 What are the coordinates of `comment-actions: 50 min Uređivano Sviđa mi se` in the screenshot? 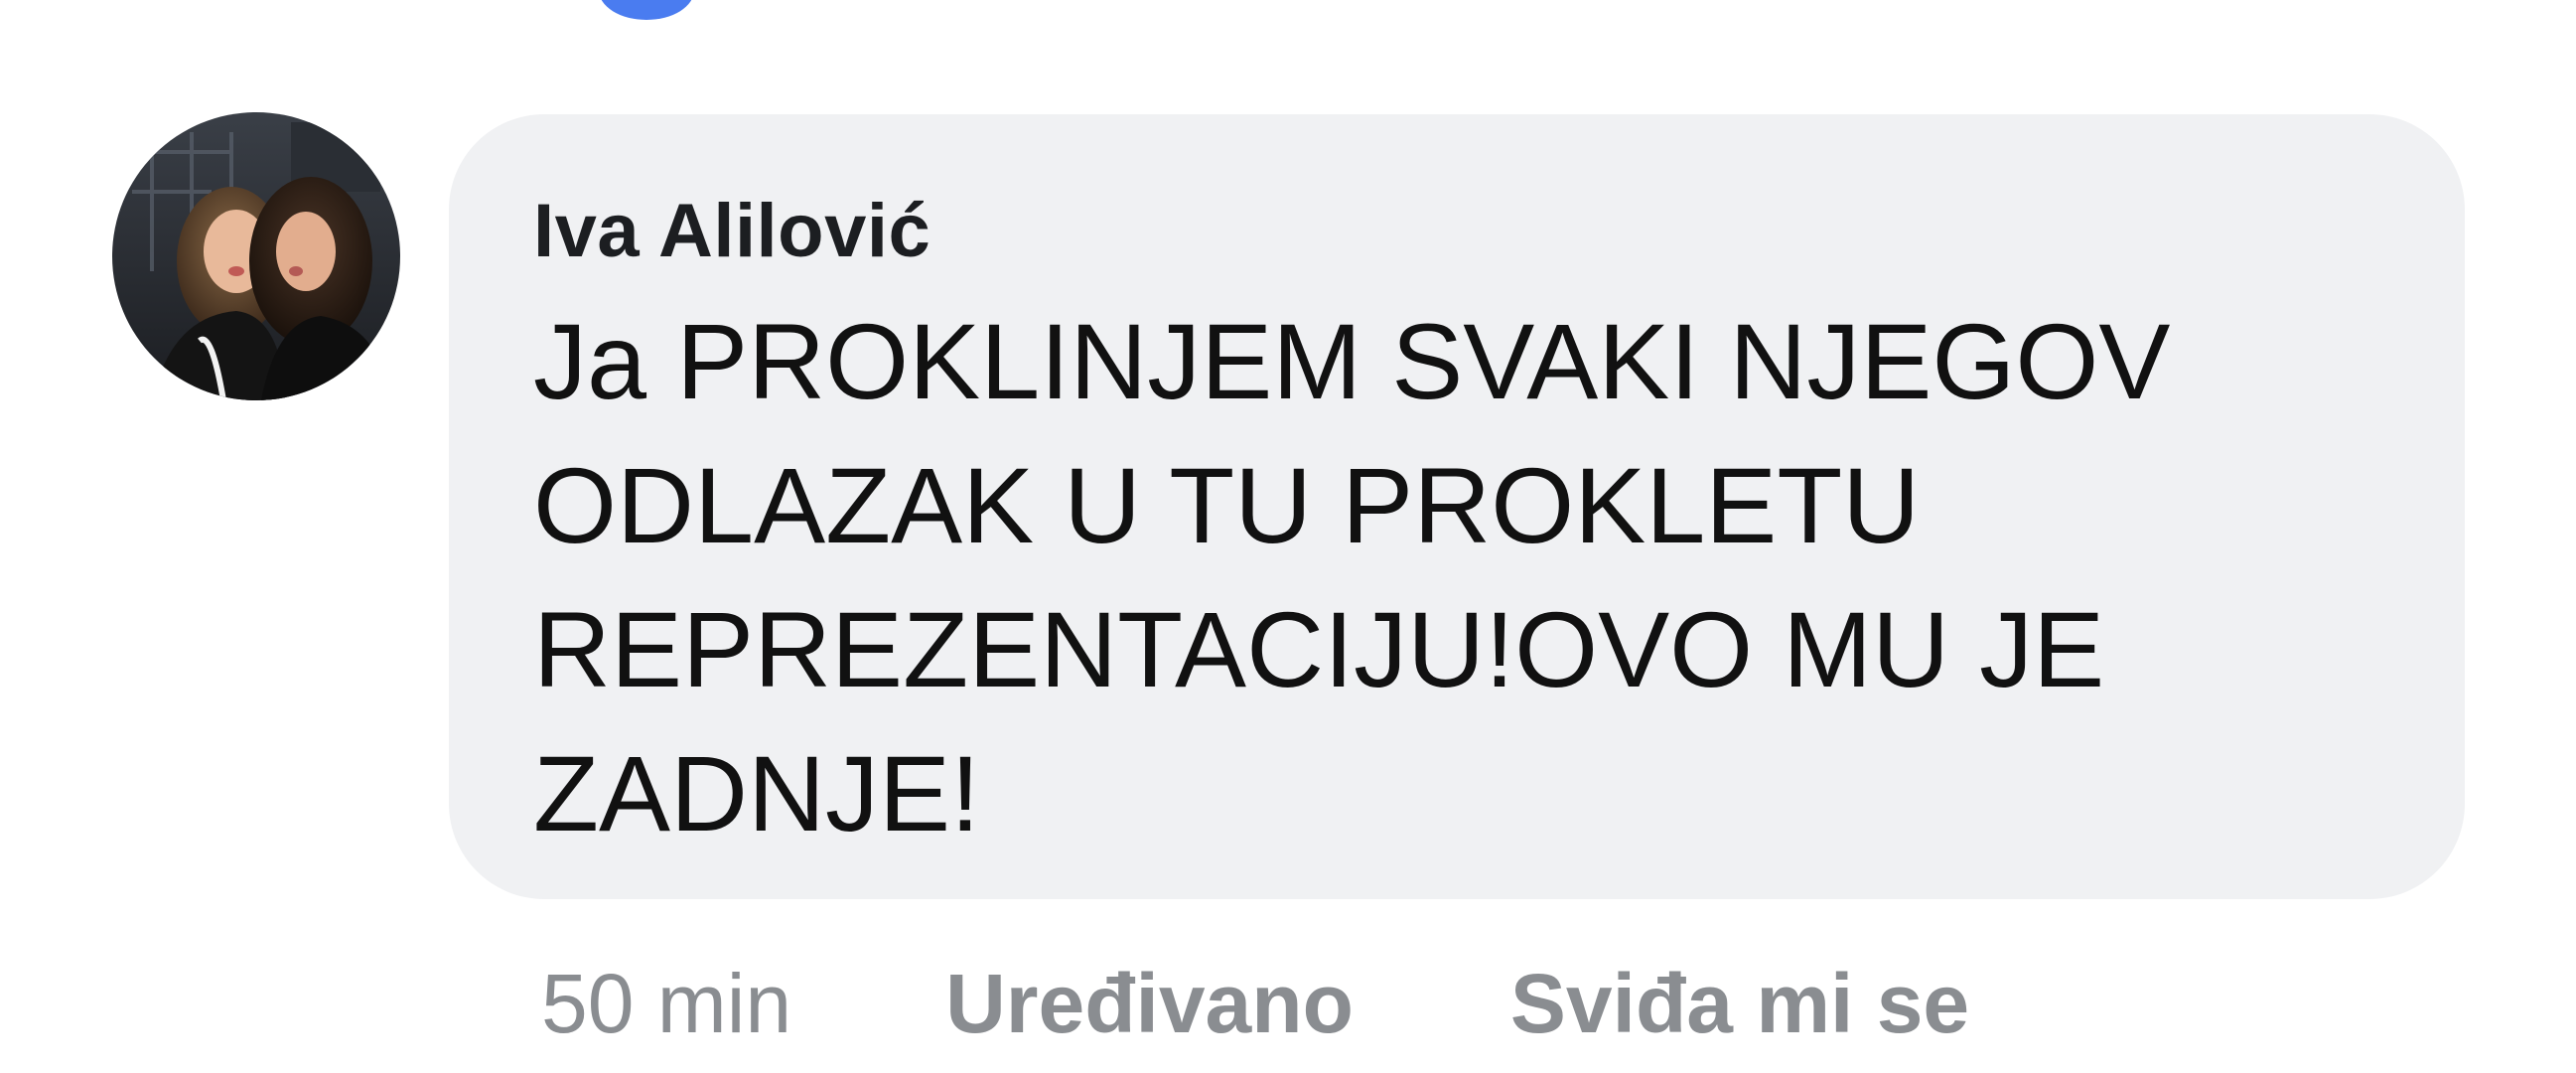 It's located at (1255, 1003).